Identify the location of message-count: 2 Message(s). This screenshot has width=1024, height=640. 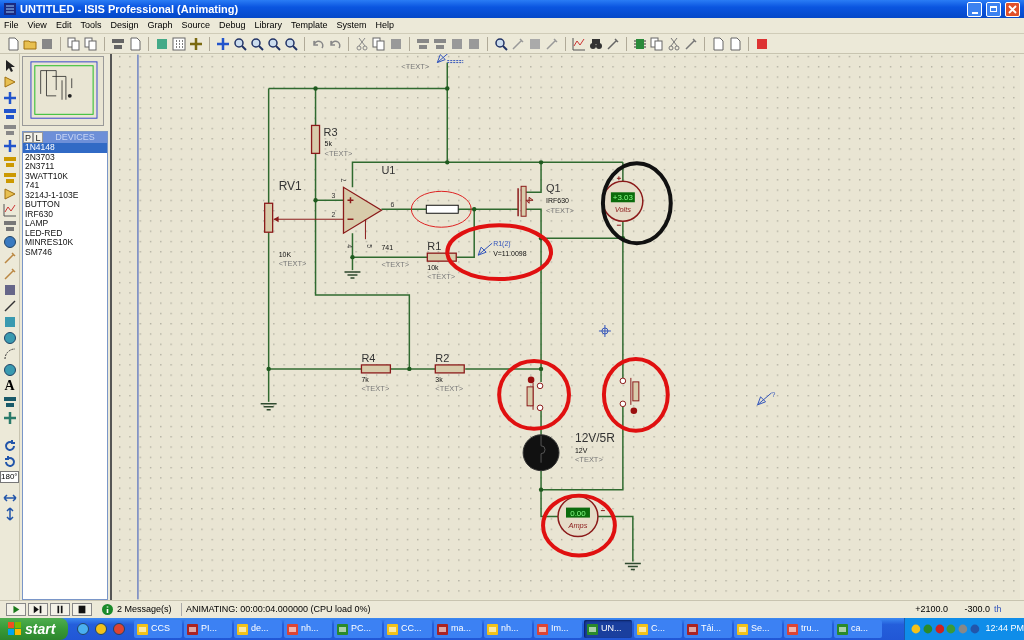
(147, 609).